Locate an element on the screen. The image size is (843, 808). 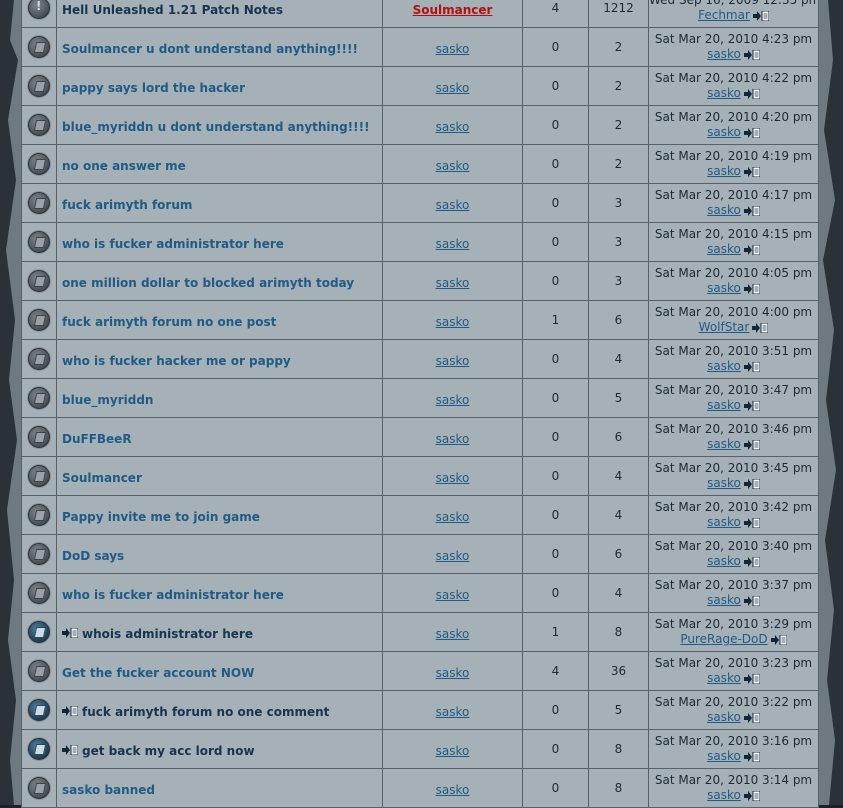
topic-title-link: fuck arimyth forum no one comment is located at coordinates (205, 712).